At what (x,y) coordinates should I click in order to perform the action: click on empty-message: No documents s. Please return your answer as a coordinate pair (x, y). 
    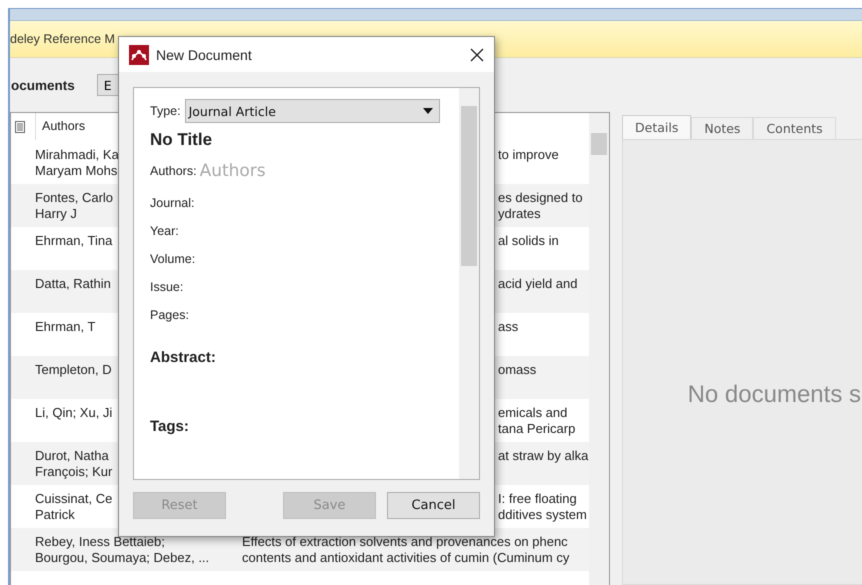
    Looking at the image, I should click on (774, 395).